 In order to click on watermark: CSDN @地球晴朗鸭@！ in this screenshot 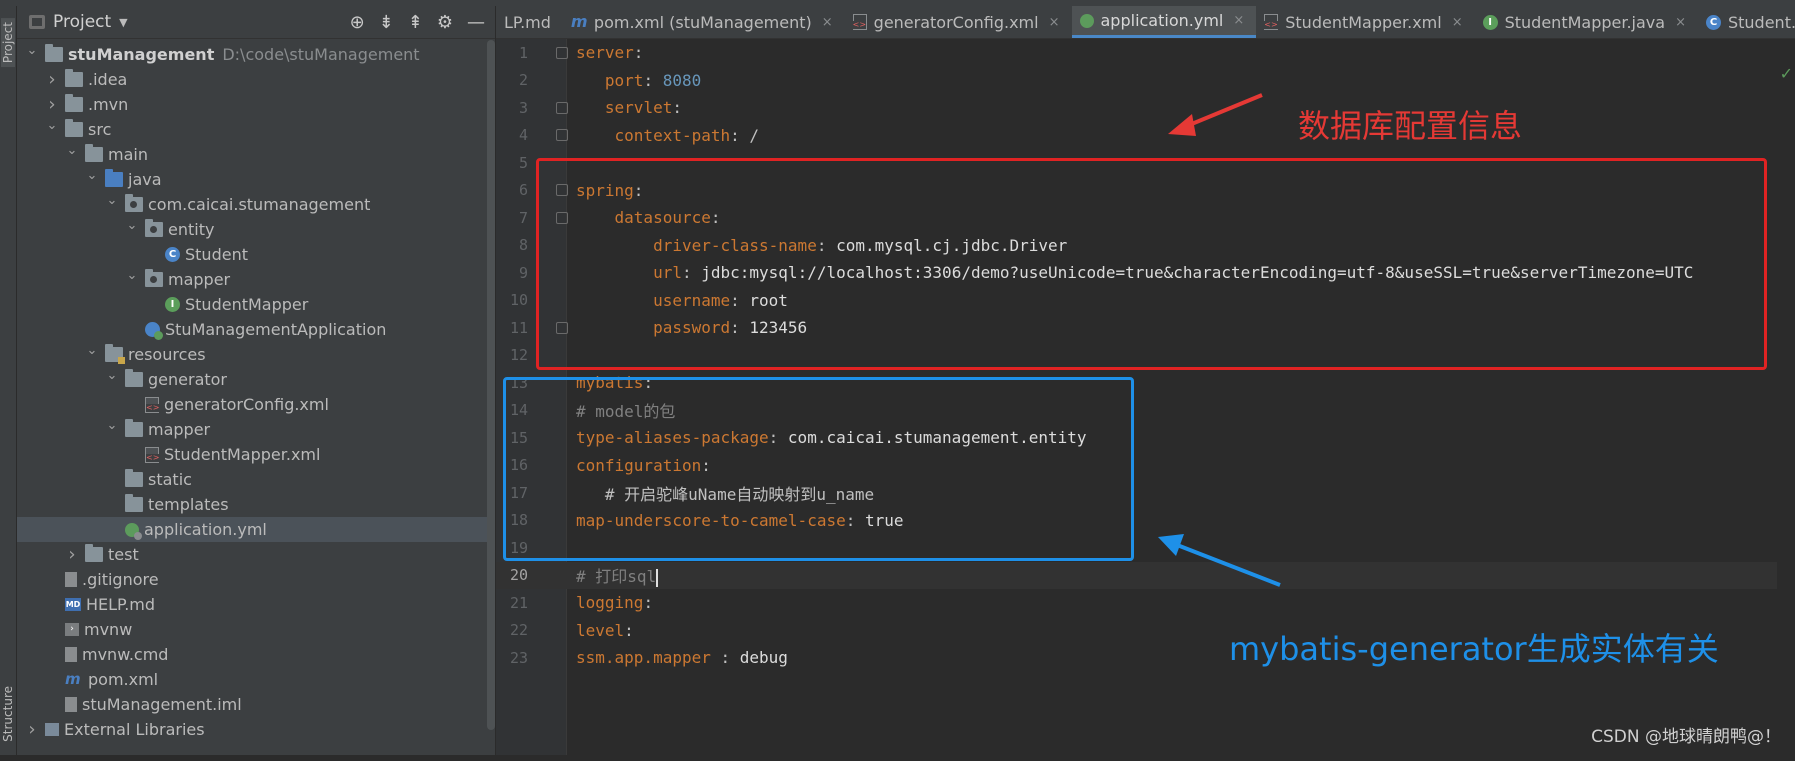, I will do `click(1686, 737)`.